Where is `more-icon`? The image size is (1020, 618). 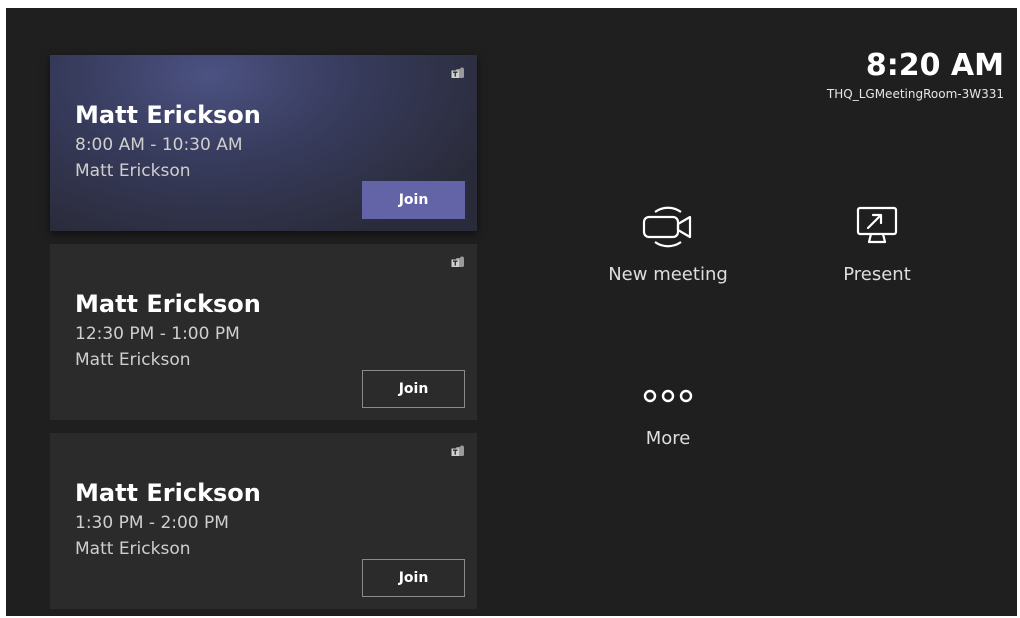
more-icon is located at coordinates (668, 396).